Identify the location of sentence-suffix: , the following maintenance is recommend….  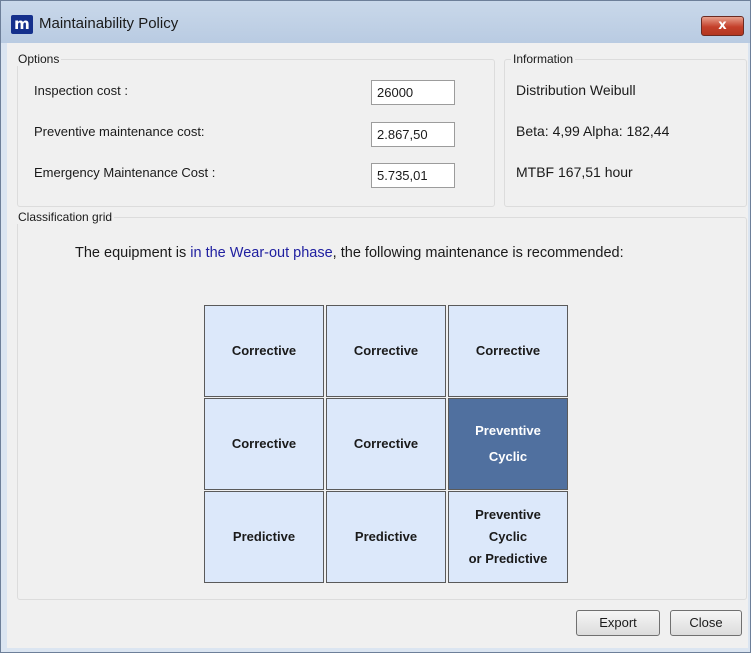
(478, 253).